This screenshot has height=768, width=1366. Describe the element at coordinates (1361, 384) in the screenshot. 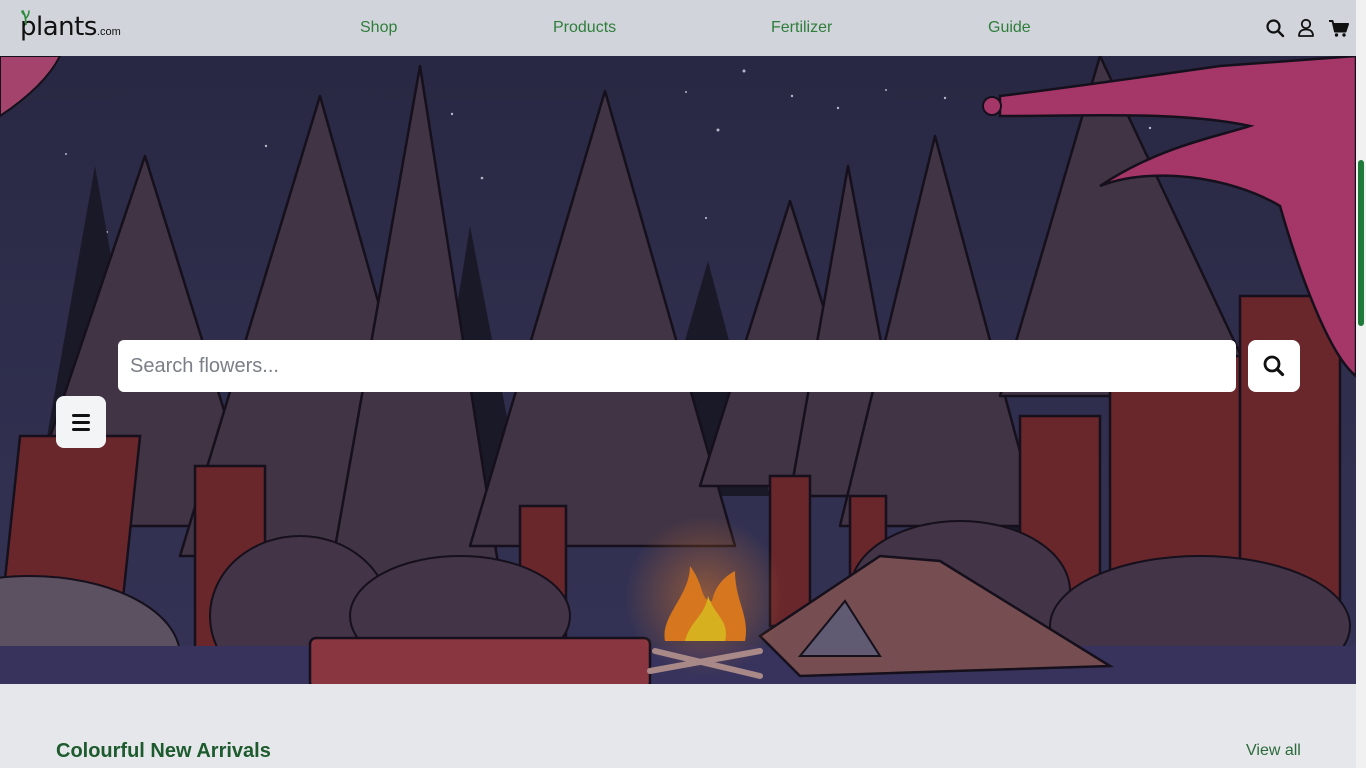

I see `page-scrollbar` at that location.